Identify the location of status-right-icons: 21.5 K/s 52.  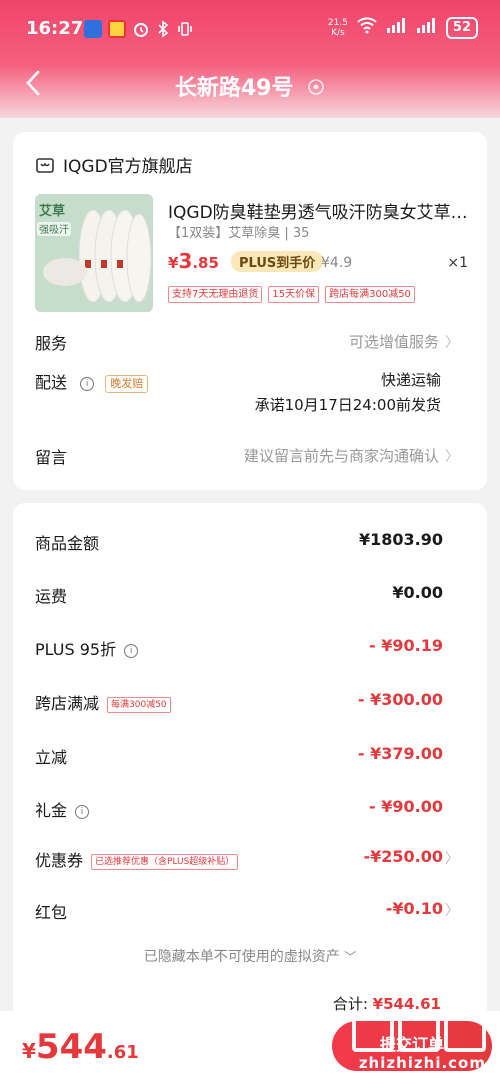
(403, 27).